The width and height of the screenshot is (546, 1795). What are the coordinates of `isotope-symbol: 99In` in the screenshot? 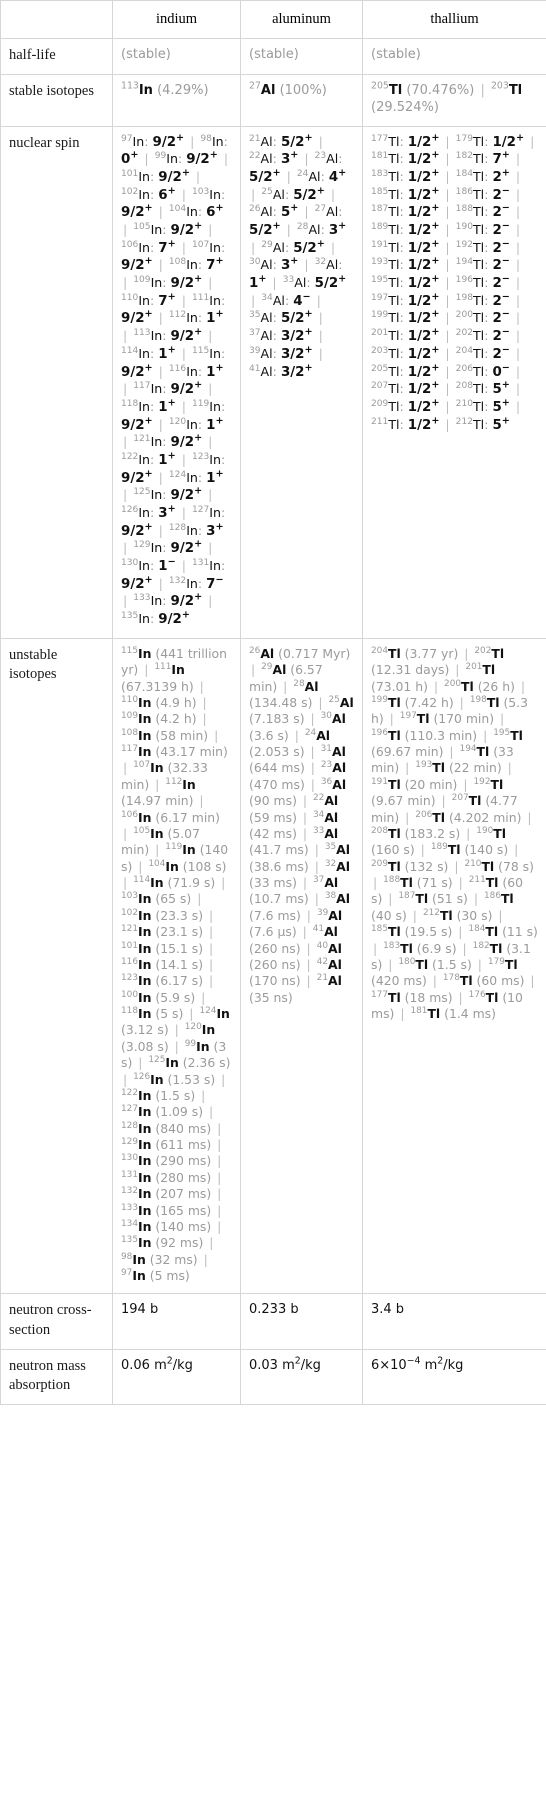 It's located at (166, 159).